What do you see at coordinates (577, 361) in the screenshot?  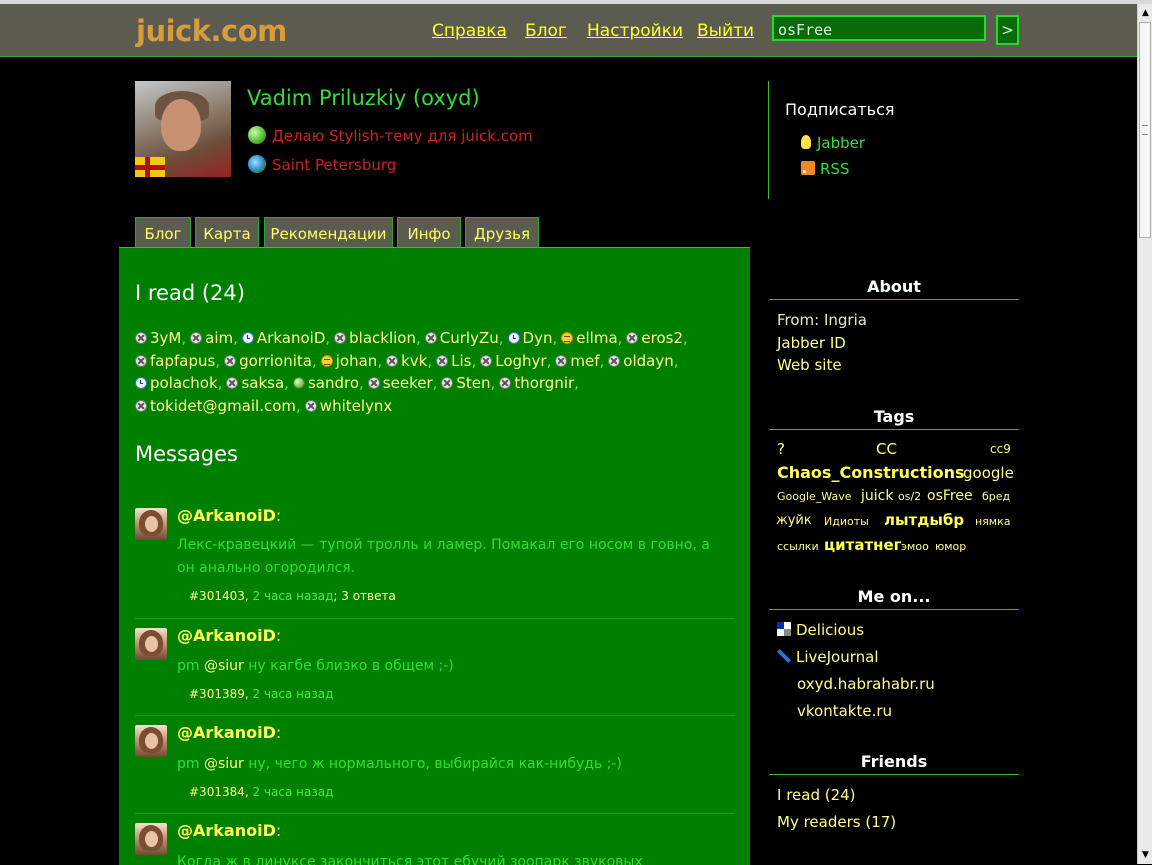 I see `friend-link: mef` at bounding box center [577, 361].